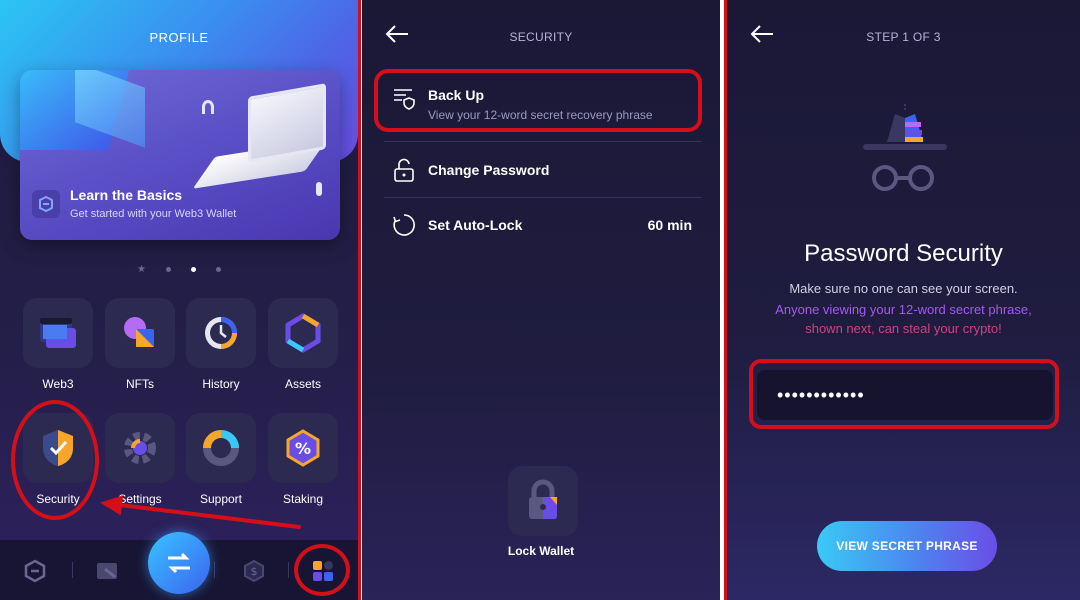  I want to click on dollar-hexagon-icon: $, so click(254, 571).